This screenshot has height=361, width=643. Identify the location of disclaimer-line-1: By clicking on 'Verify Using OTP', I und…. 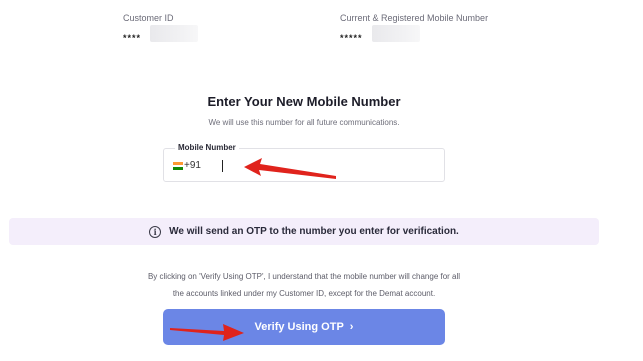
(304, 276).